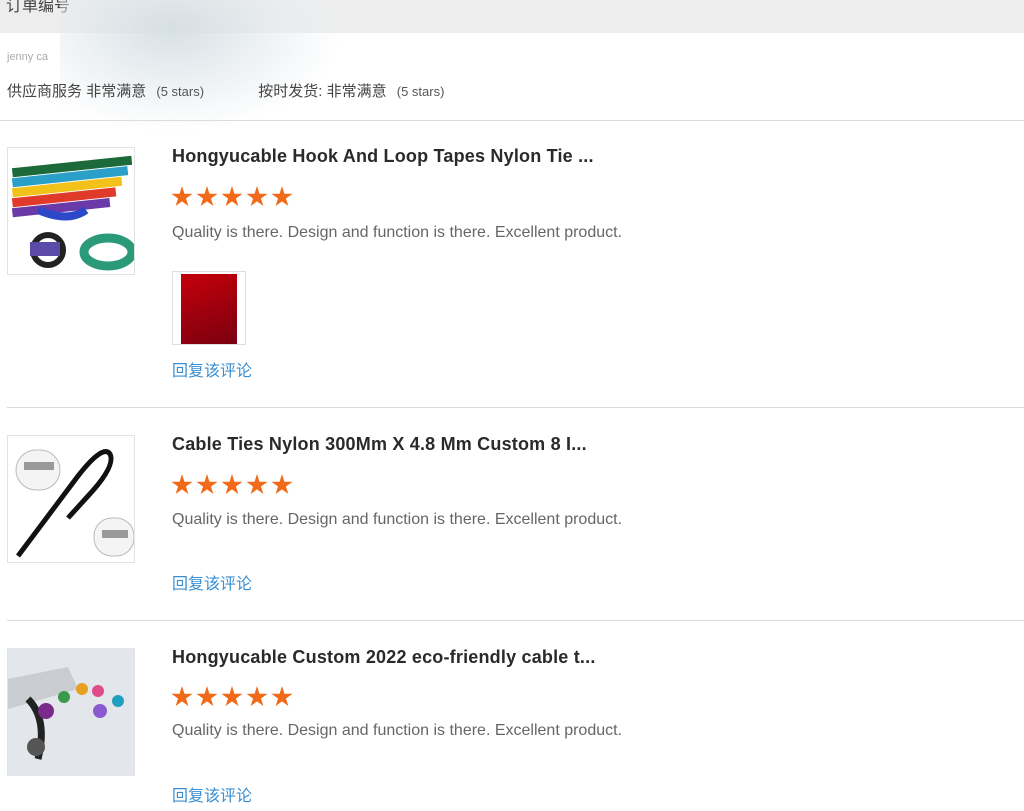  I want to click on review-photo, so click(209, 308).